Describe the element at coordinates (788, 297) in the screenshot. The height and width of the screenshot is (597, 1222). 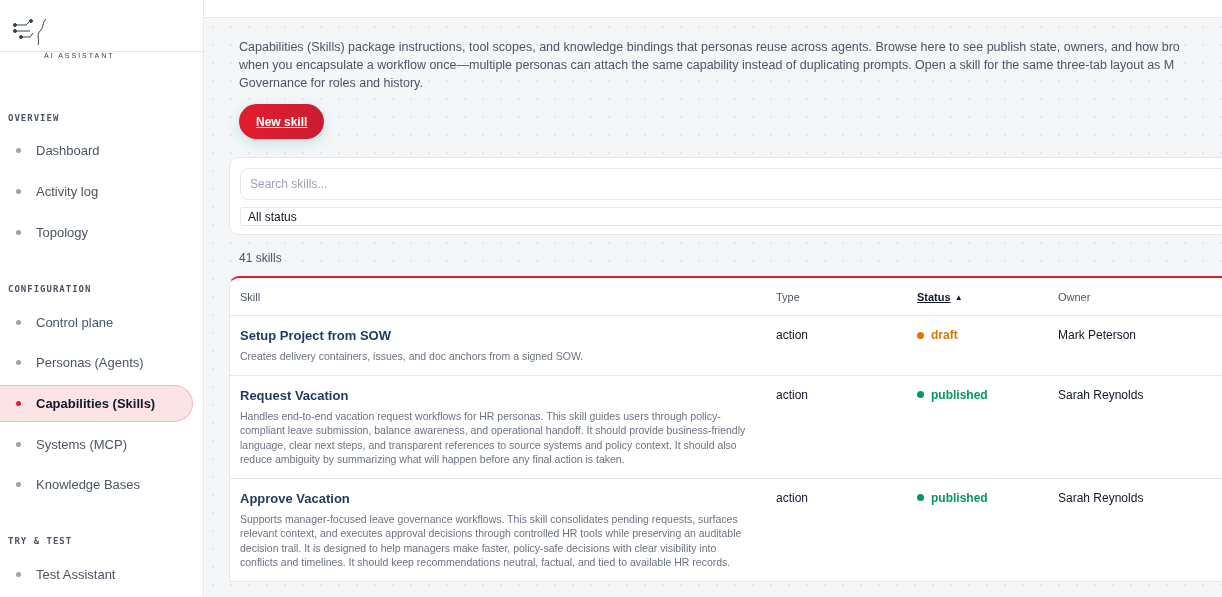
I see `column-header: Type` at that location.